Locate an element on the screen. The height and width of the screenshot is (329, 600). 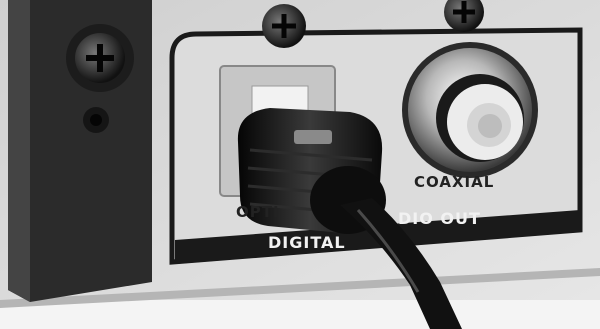
optical-label: OPTI is located at coordinates (258, 212).